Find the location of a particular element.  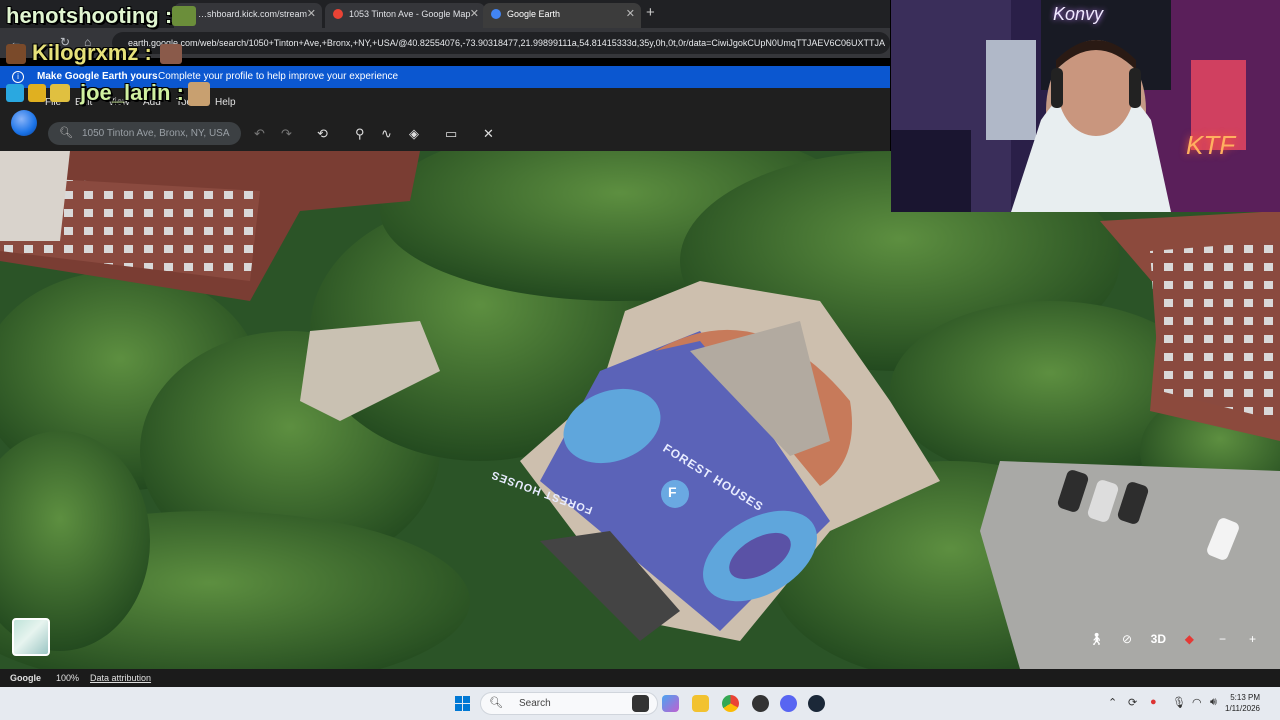

tab-kick-dashboard: …shboard.kick.com/stream ✕ is located at coordinates (248, 15).